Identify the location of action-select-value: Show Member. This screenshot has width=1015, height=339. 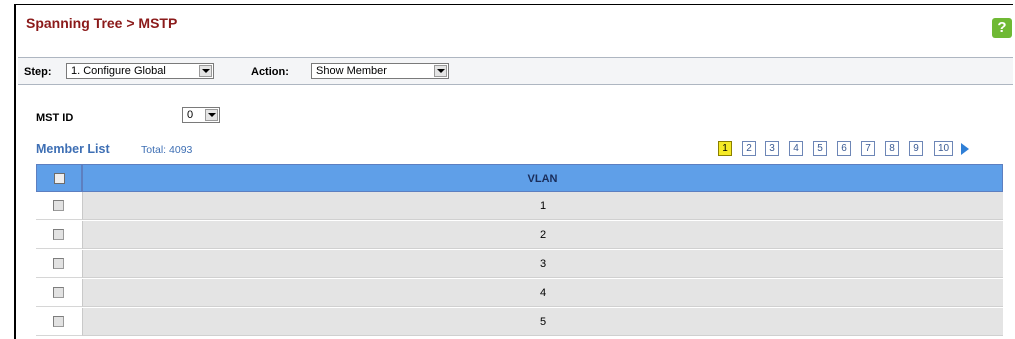
(351, 71).